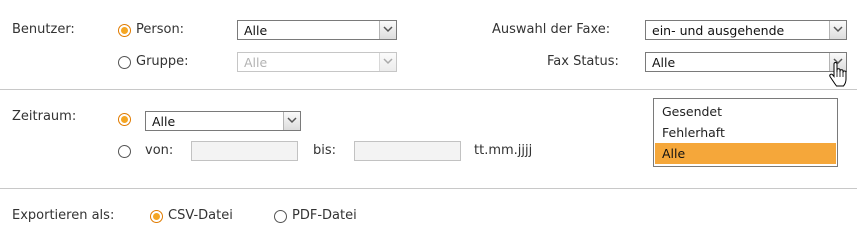 The height and width of the screenshot is (247, 857). Describe the element at coordinates (43, 29) in the screenshot. I see `user-section-label: Benutzer:` at that location.